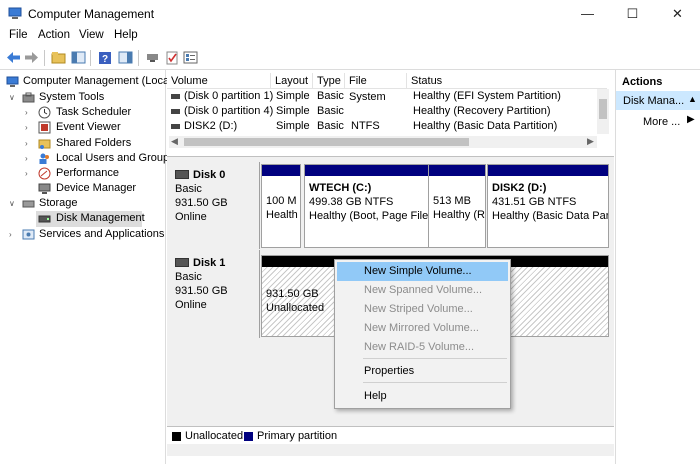 This screenshot has width=700, height=464. Describe the element at coordinates (28, 97) in the screenshot. I see `toolbox-icon` at that location.